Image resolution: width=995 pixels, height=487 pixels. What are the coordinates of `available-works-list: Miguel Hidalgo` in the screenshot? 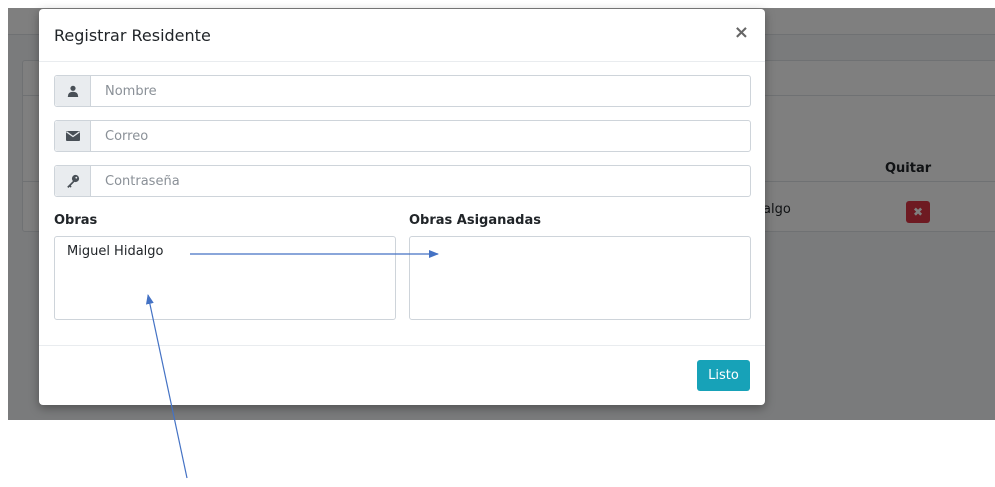 It's located at (225, 278).